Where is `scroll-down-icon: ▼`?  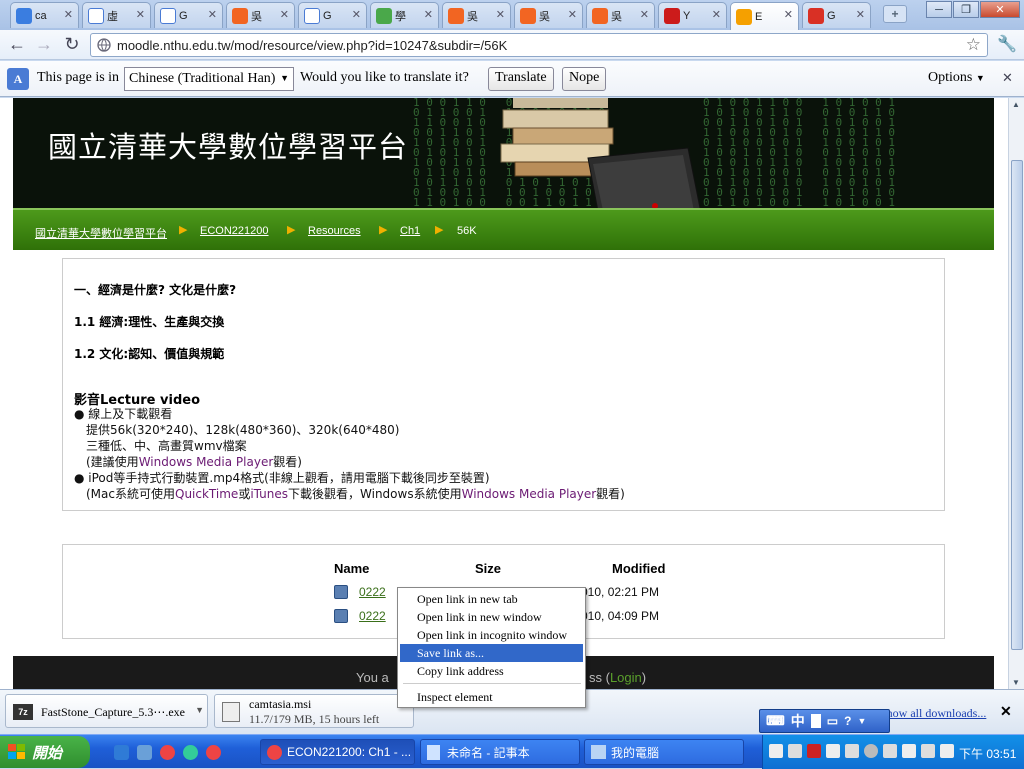
scroll-down-icon: ▼ is located at coordinates (1016, 682).